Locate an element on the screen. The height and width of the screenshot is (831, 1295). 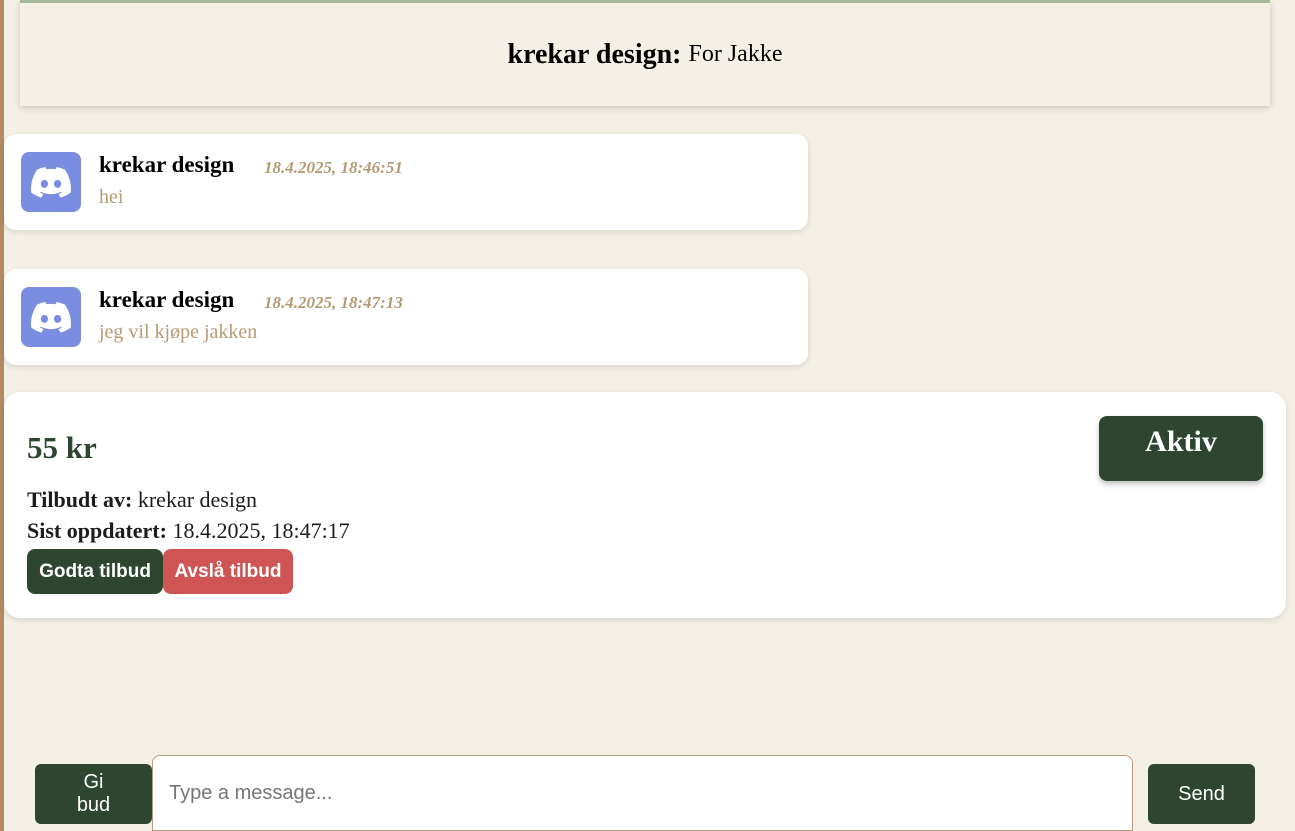
offer-price: 55 kr is located at coordinates (62, 447).